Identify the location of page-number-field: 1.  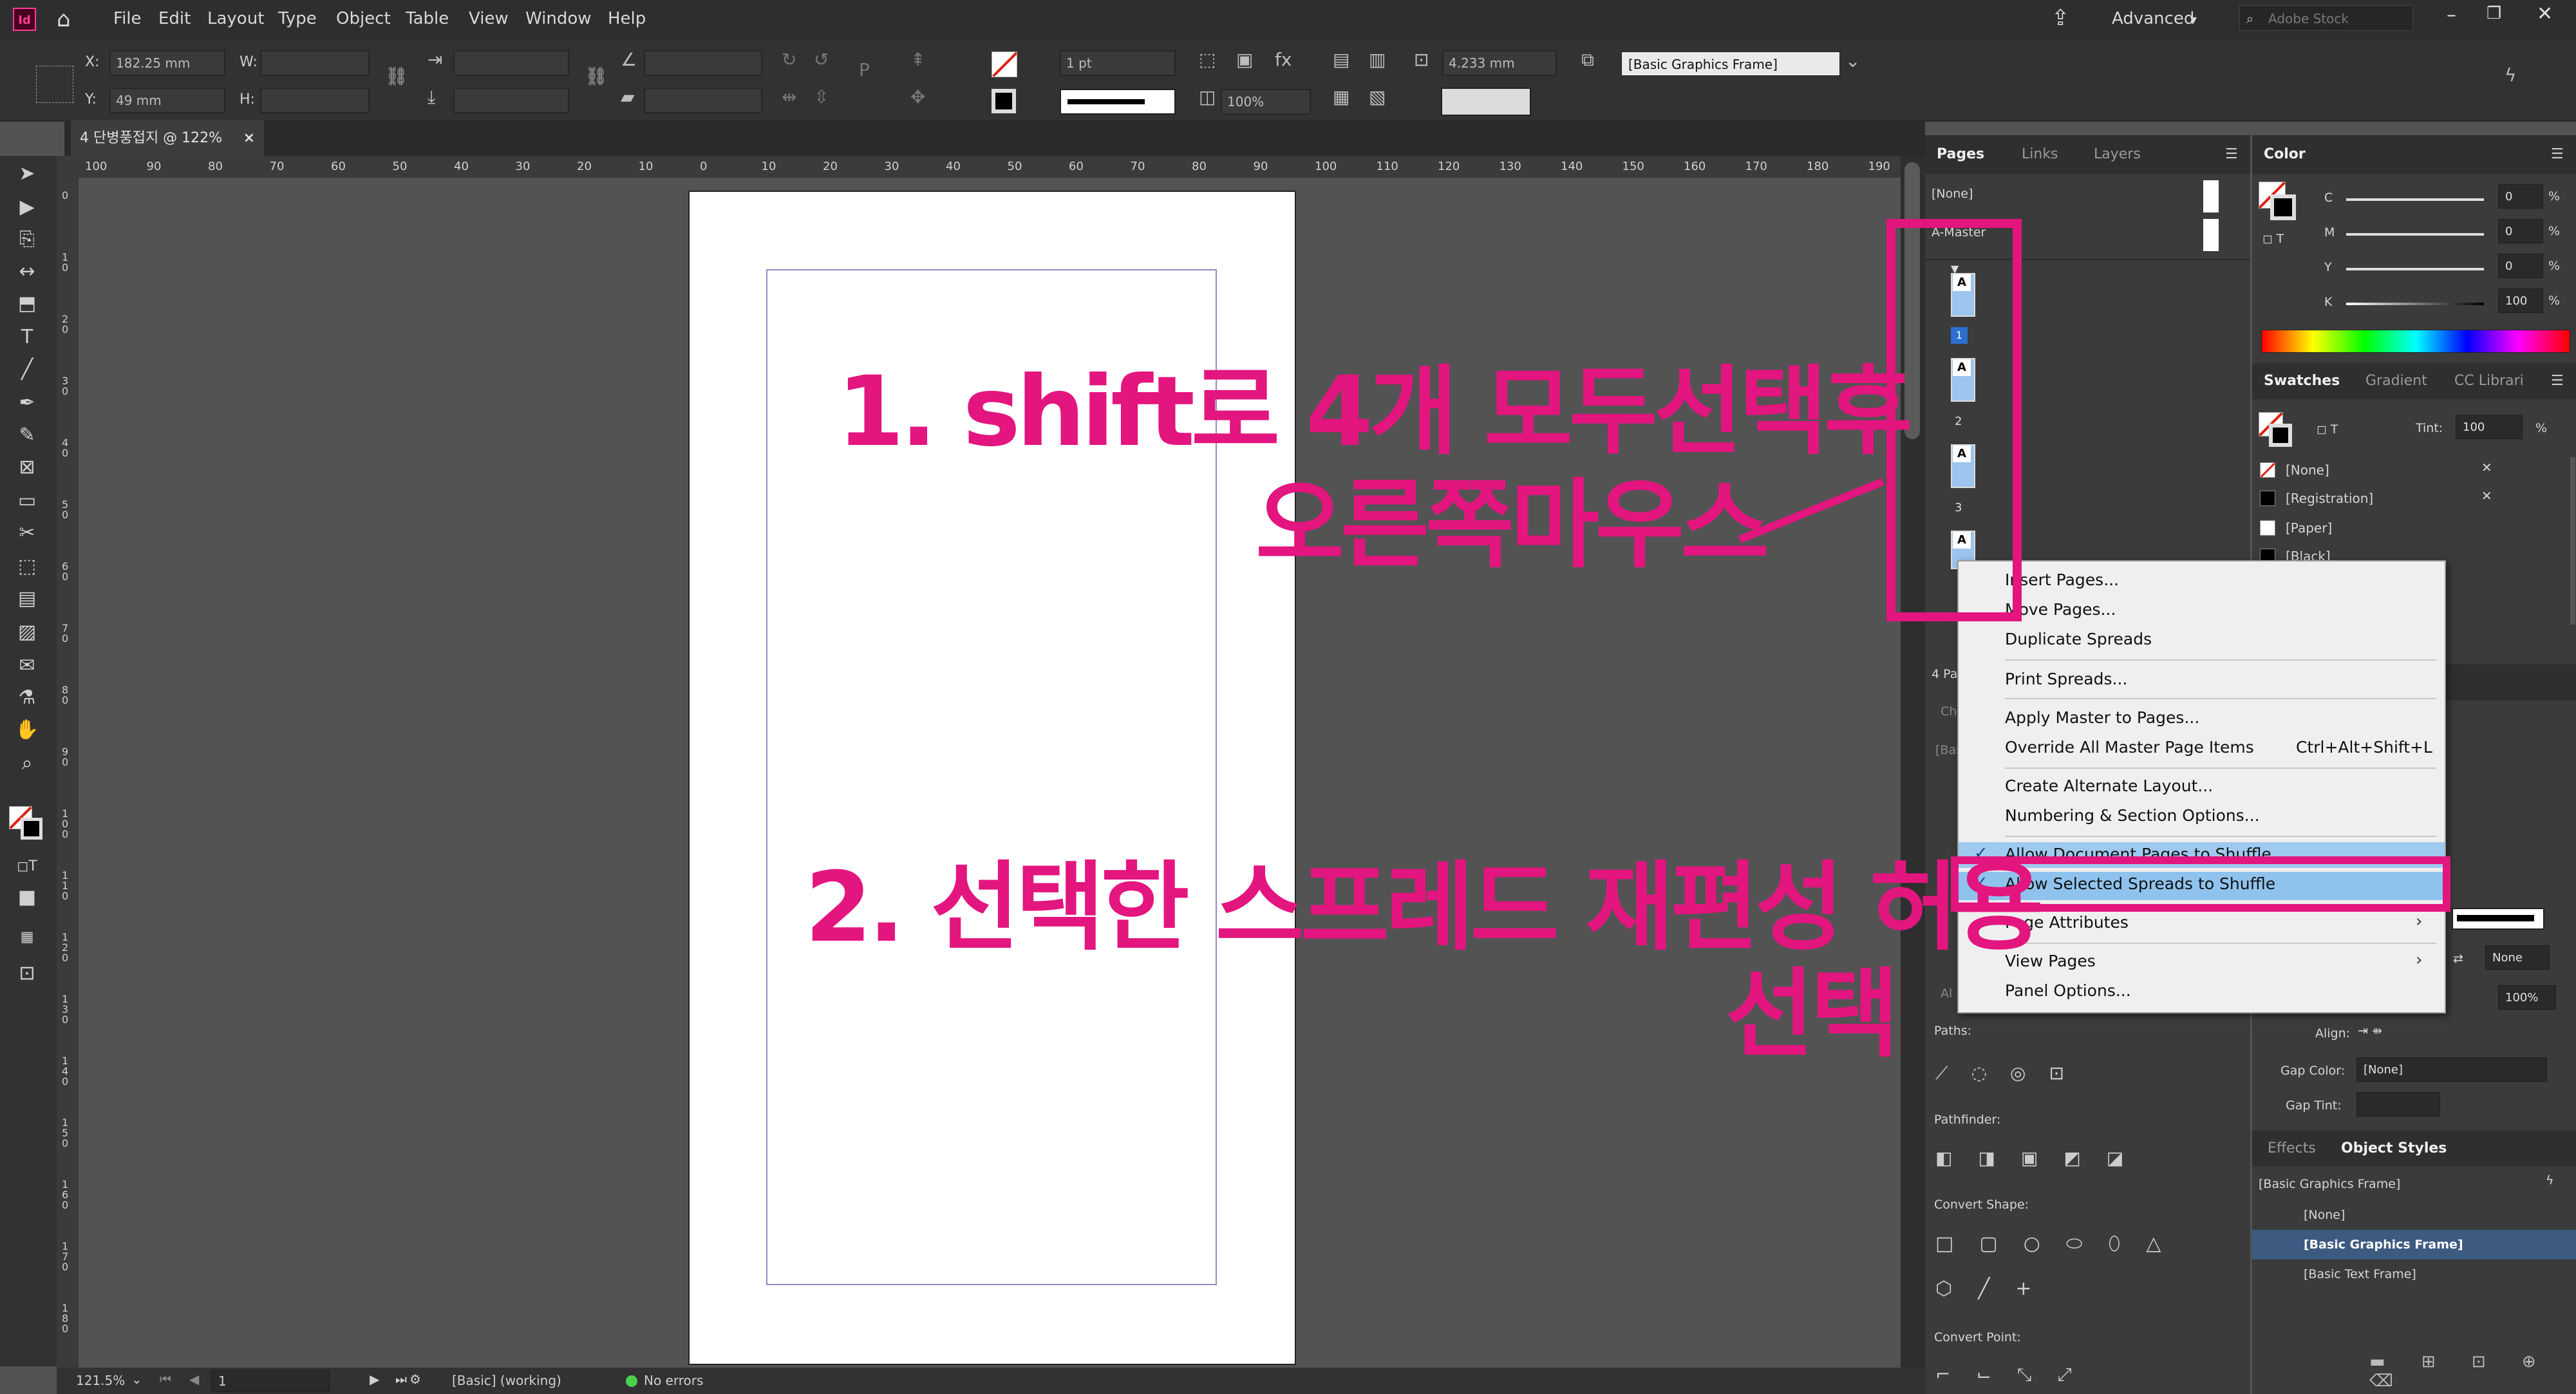
(270, 1381).